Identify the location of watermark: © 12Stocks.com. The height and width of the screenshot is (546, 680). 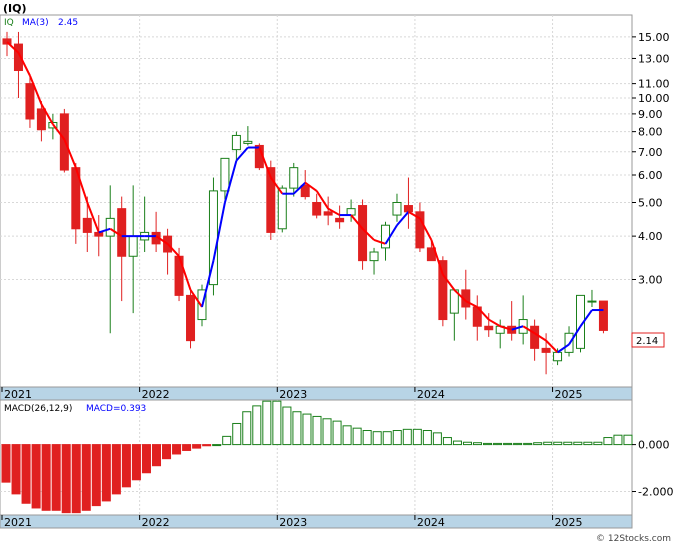
(633, 539).